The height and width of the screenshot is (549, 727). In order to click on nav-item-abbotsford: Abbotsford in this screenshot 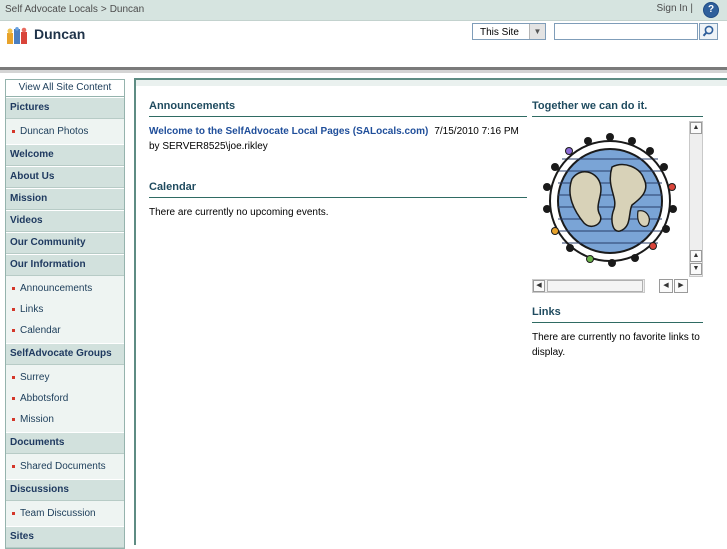, I will do `click(65, 398)`.